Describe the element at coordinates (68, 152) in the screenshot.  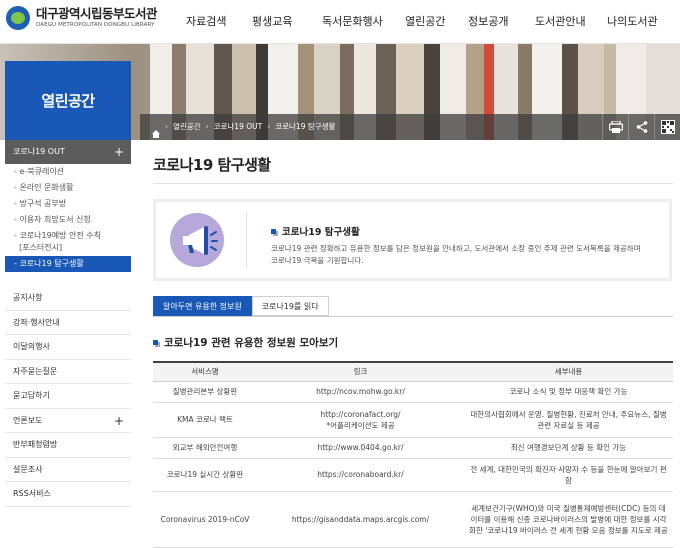
I see `sidebar-group-corona: 코로나19 OUT +` at that location.